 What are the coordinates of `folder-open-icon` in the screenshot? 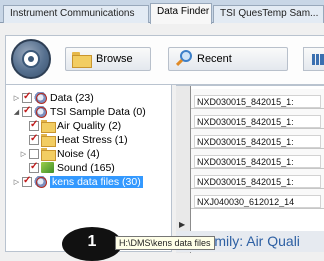 It's located at (82, 60).